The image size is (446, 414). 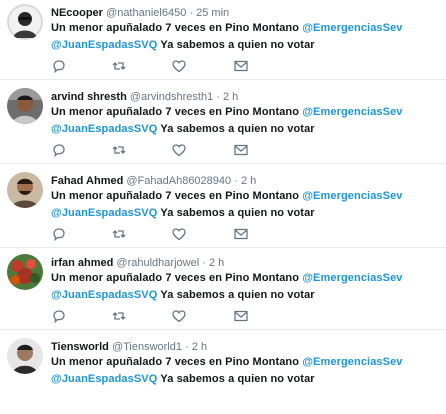 I want to click on user-handle: @nathaniel6450, so click(x=146, y=13).